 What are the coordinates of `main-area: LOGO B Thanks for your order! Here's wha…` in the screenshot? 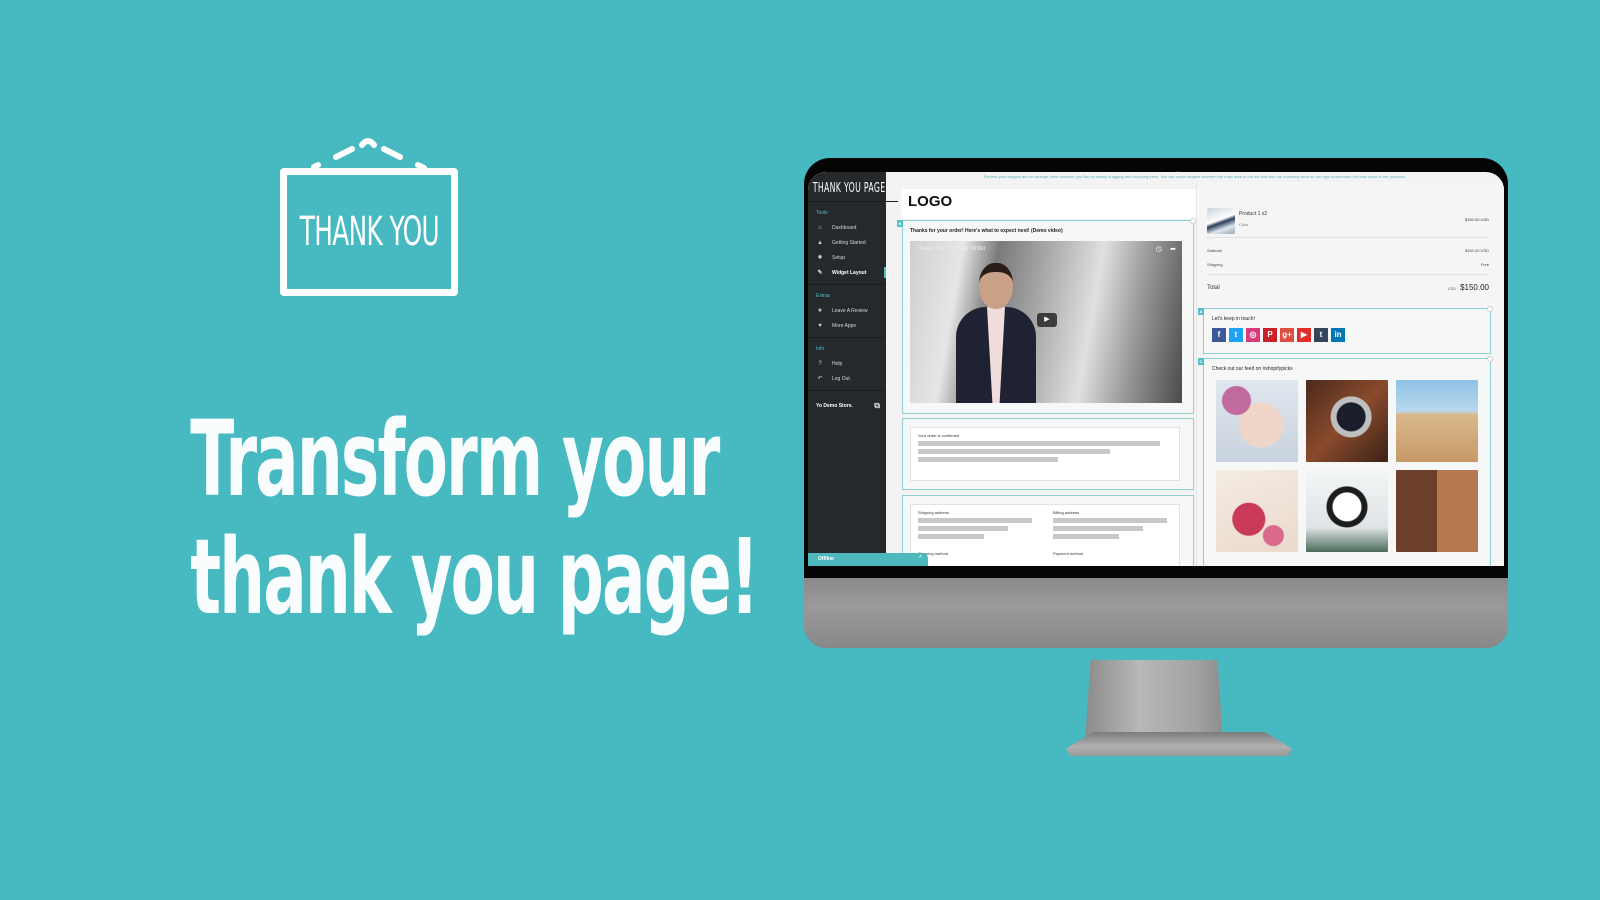 It's located at (1043, 374).